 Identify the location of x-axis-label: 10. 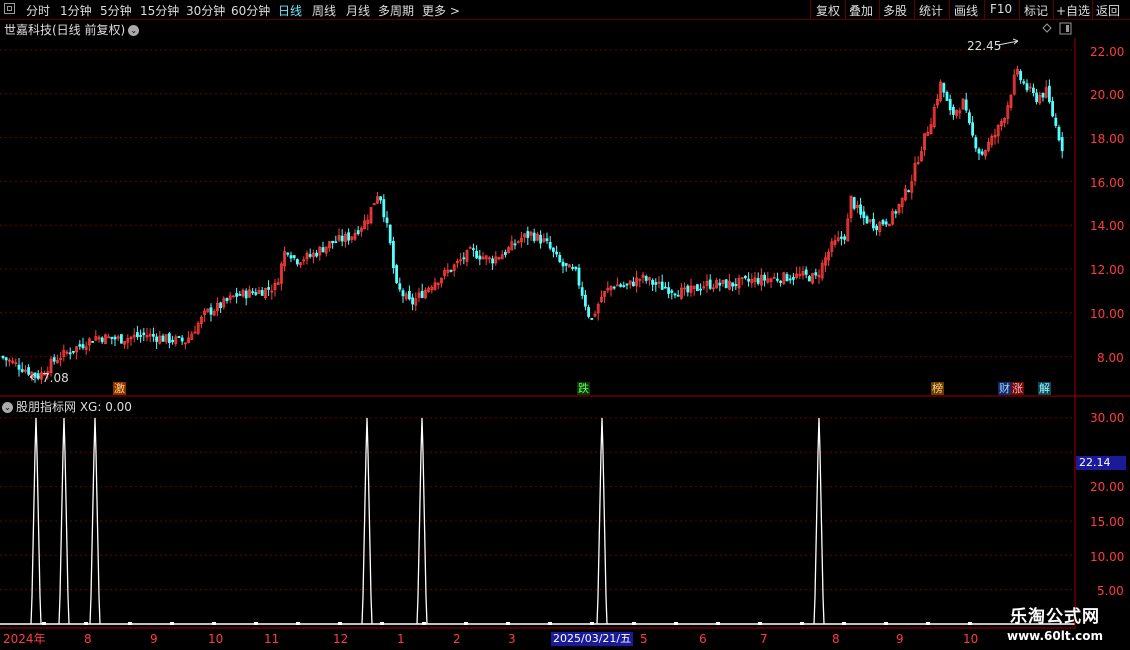
(970, 639).